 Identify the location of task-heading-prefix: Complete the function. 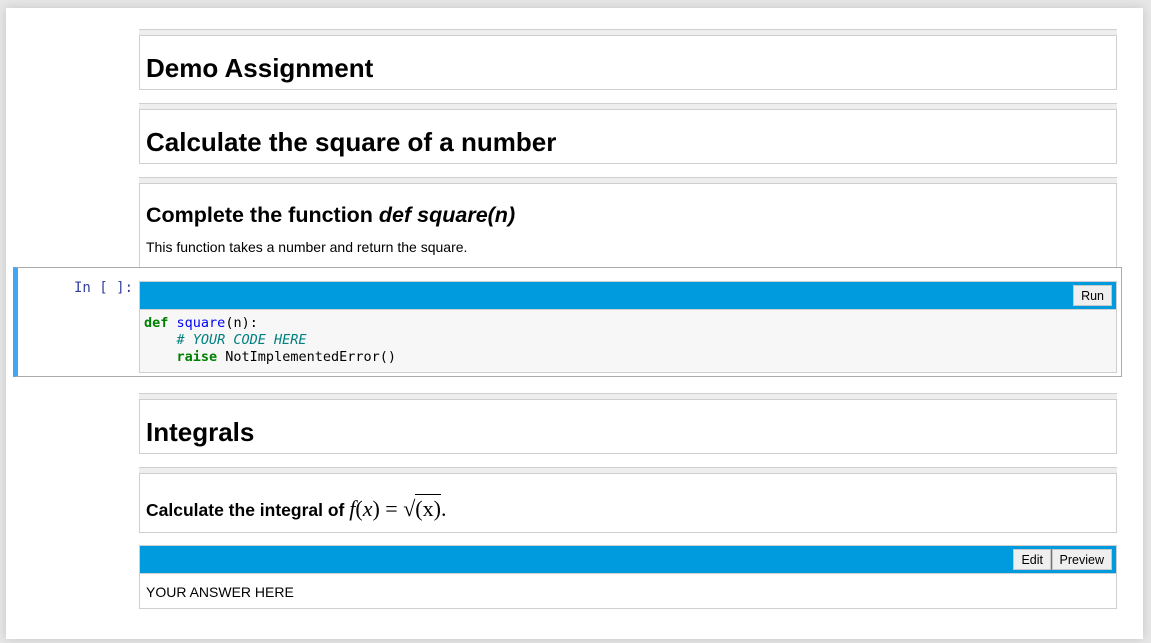
(262, 215).